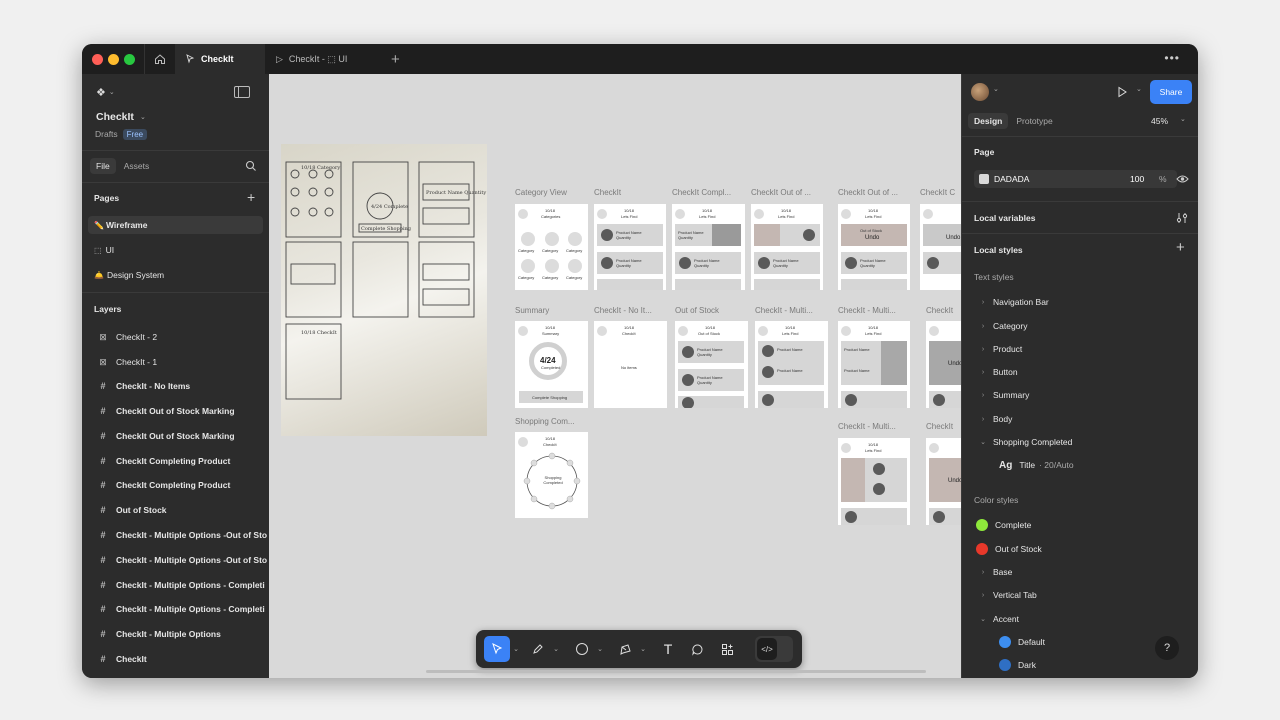 Image resolution: width=1280 pixels, height=720 pixels. I want to click on text-style-group: › Navigation Bar, so click(1080, 302).